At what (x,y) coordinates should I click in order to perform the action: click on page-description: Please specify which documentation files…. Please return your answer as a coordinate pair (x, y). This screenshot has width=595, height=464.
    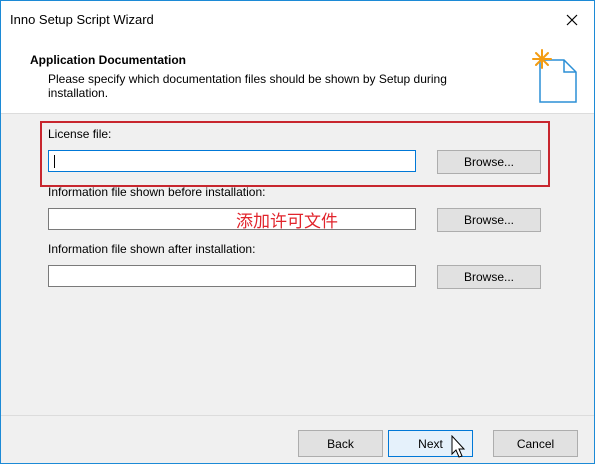
    Looking at the image, I should click on (247, 86).